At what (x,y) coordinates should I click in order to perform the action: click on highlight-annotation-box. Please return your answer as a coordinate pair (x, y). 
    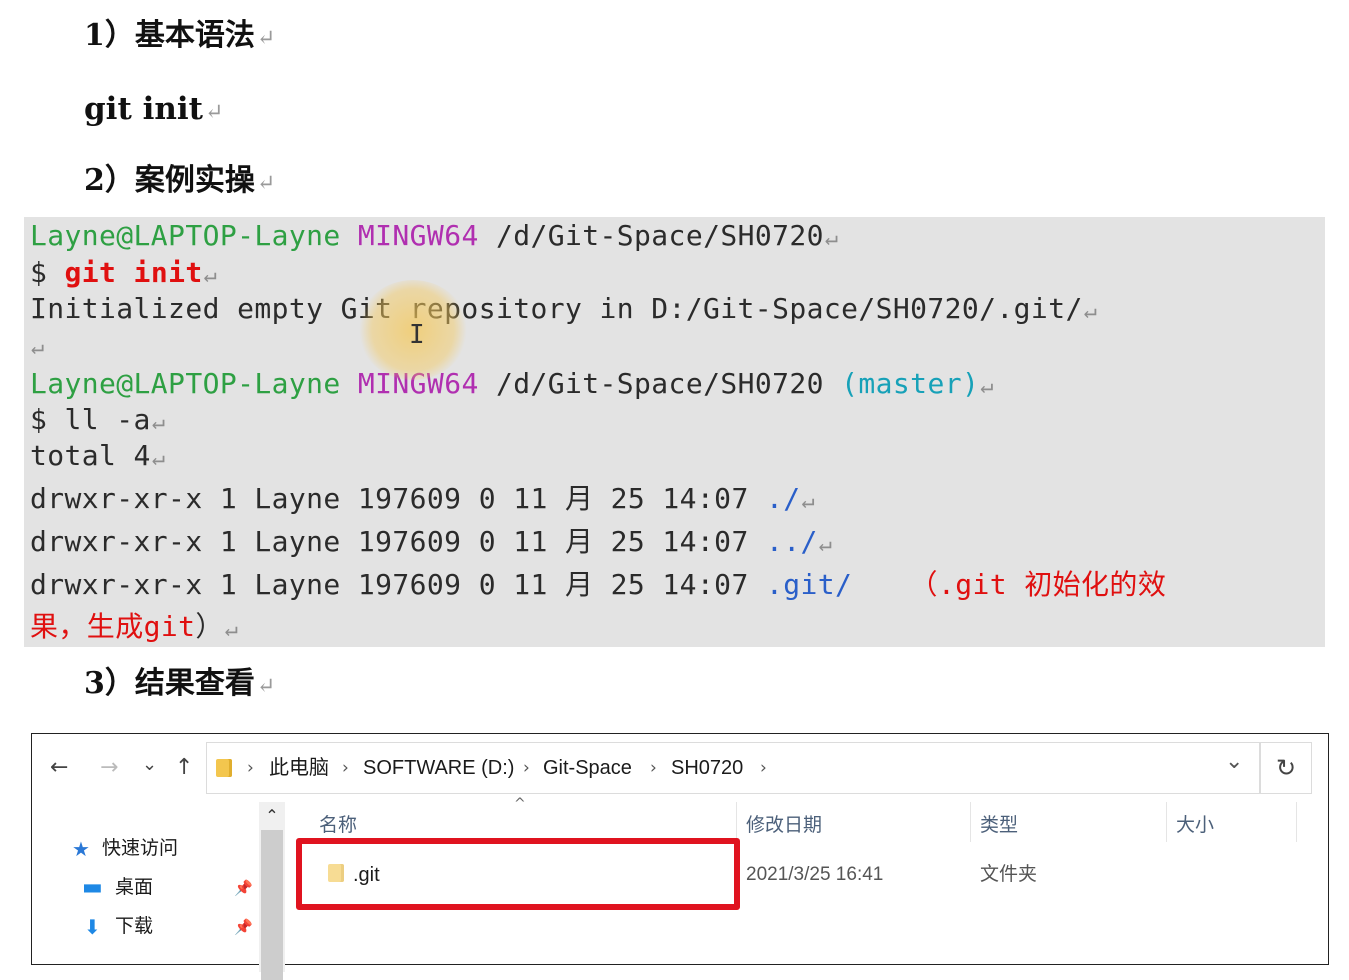
    Looking at the image, I should click on (518, 874).